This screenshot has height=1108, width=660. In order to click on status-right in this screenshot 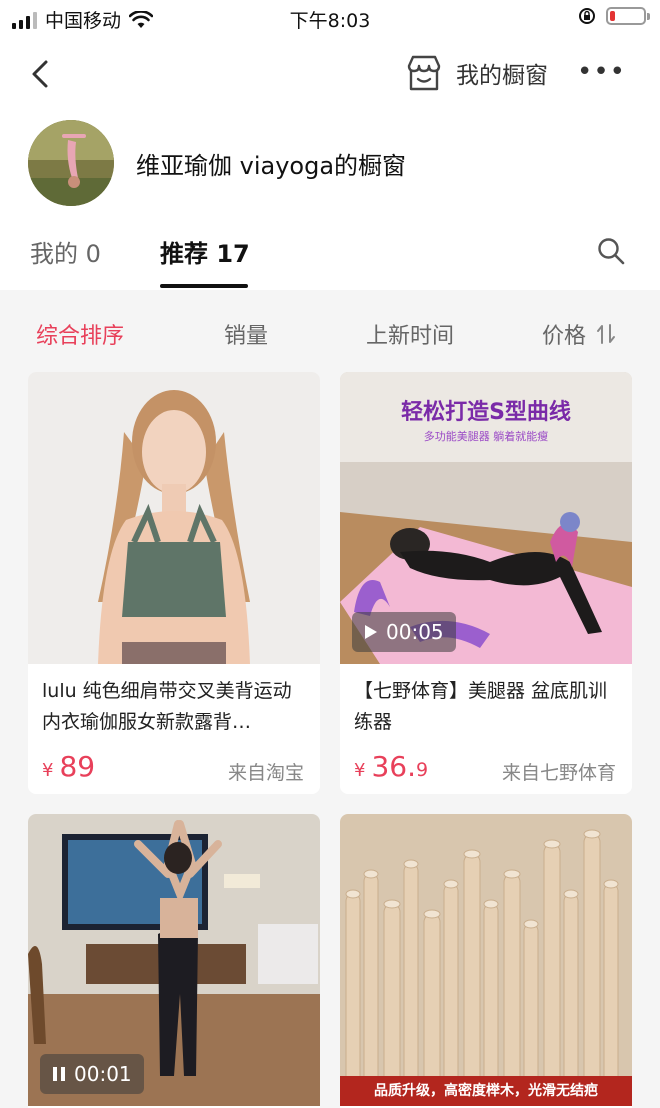, I will do `click(614, 16)`.